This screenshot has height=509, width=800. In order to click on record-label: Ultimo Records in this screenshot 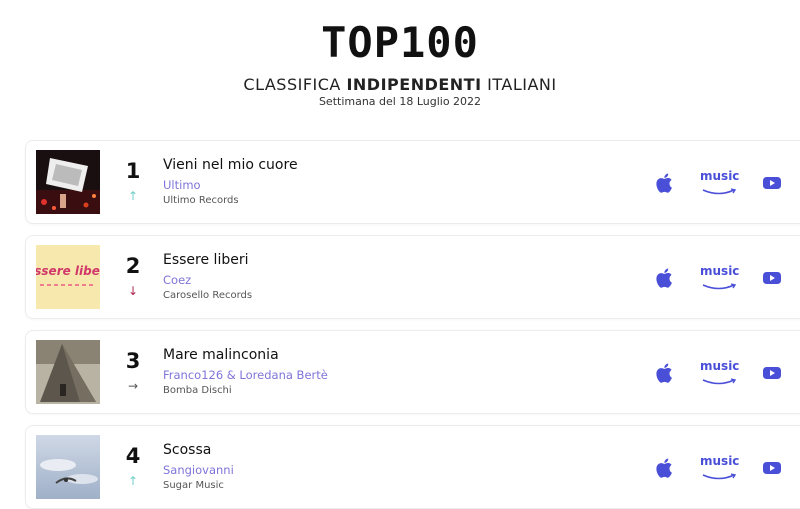, I will do `click(201, 200)`.